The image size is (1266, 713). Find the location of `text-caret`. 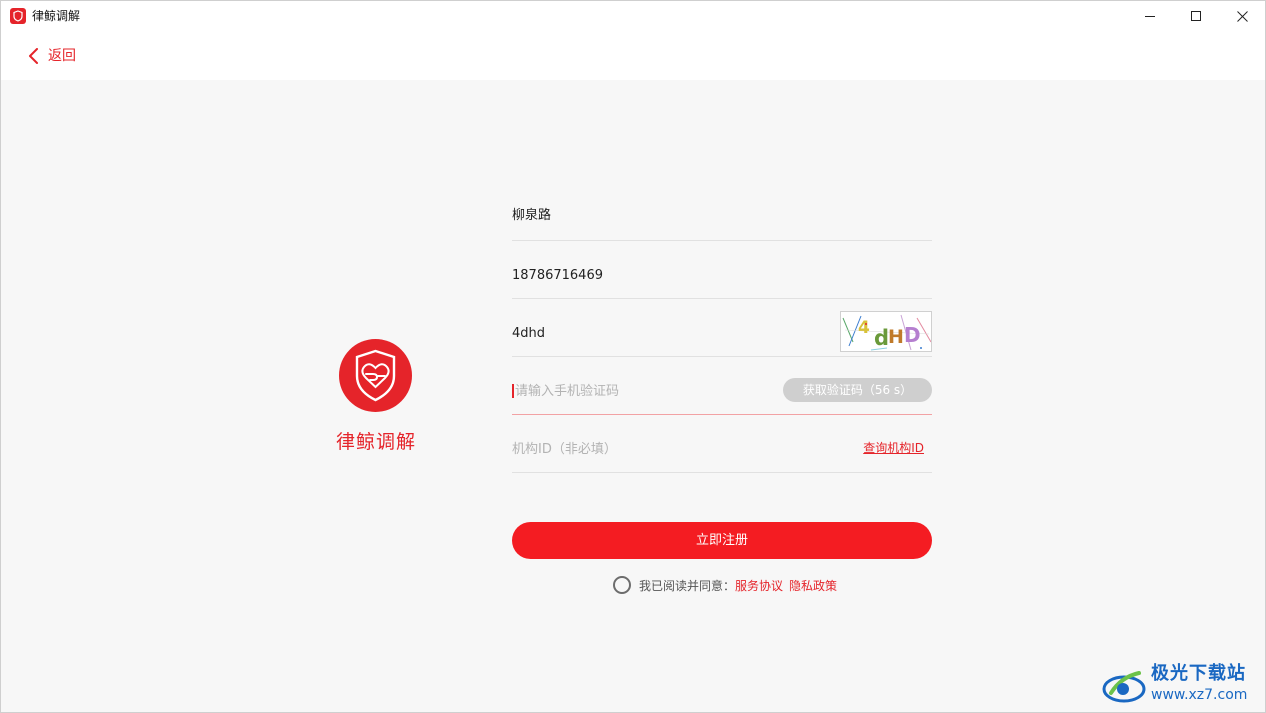

text-caret is located at coordinates (513, 391).